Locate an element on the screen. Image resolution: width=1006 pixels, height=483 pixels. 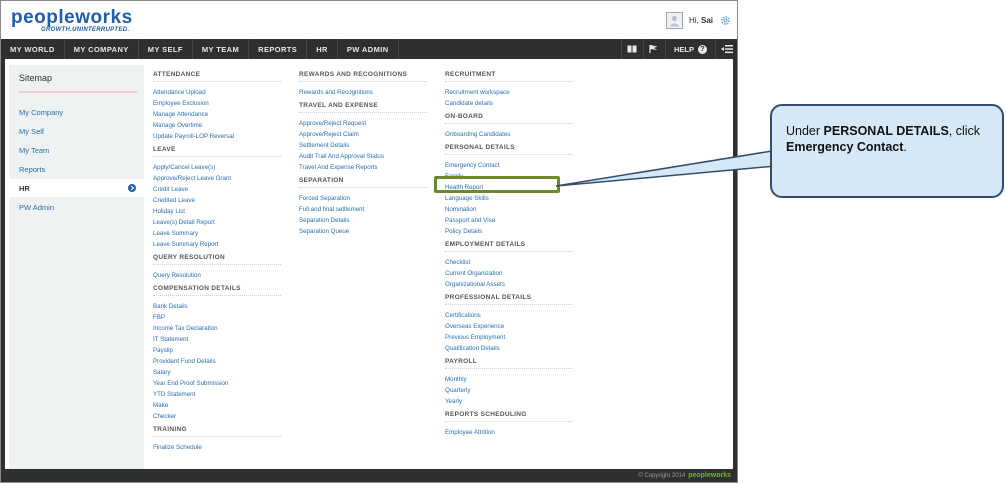
nav-hr: HR is located at coordinates (322, 49).